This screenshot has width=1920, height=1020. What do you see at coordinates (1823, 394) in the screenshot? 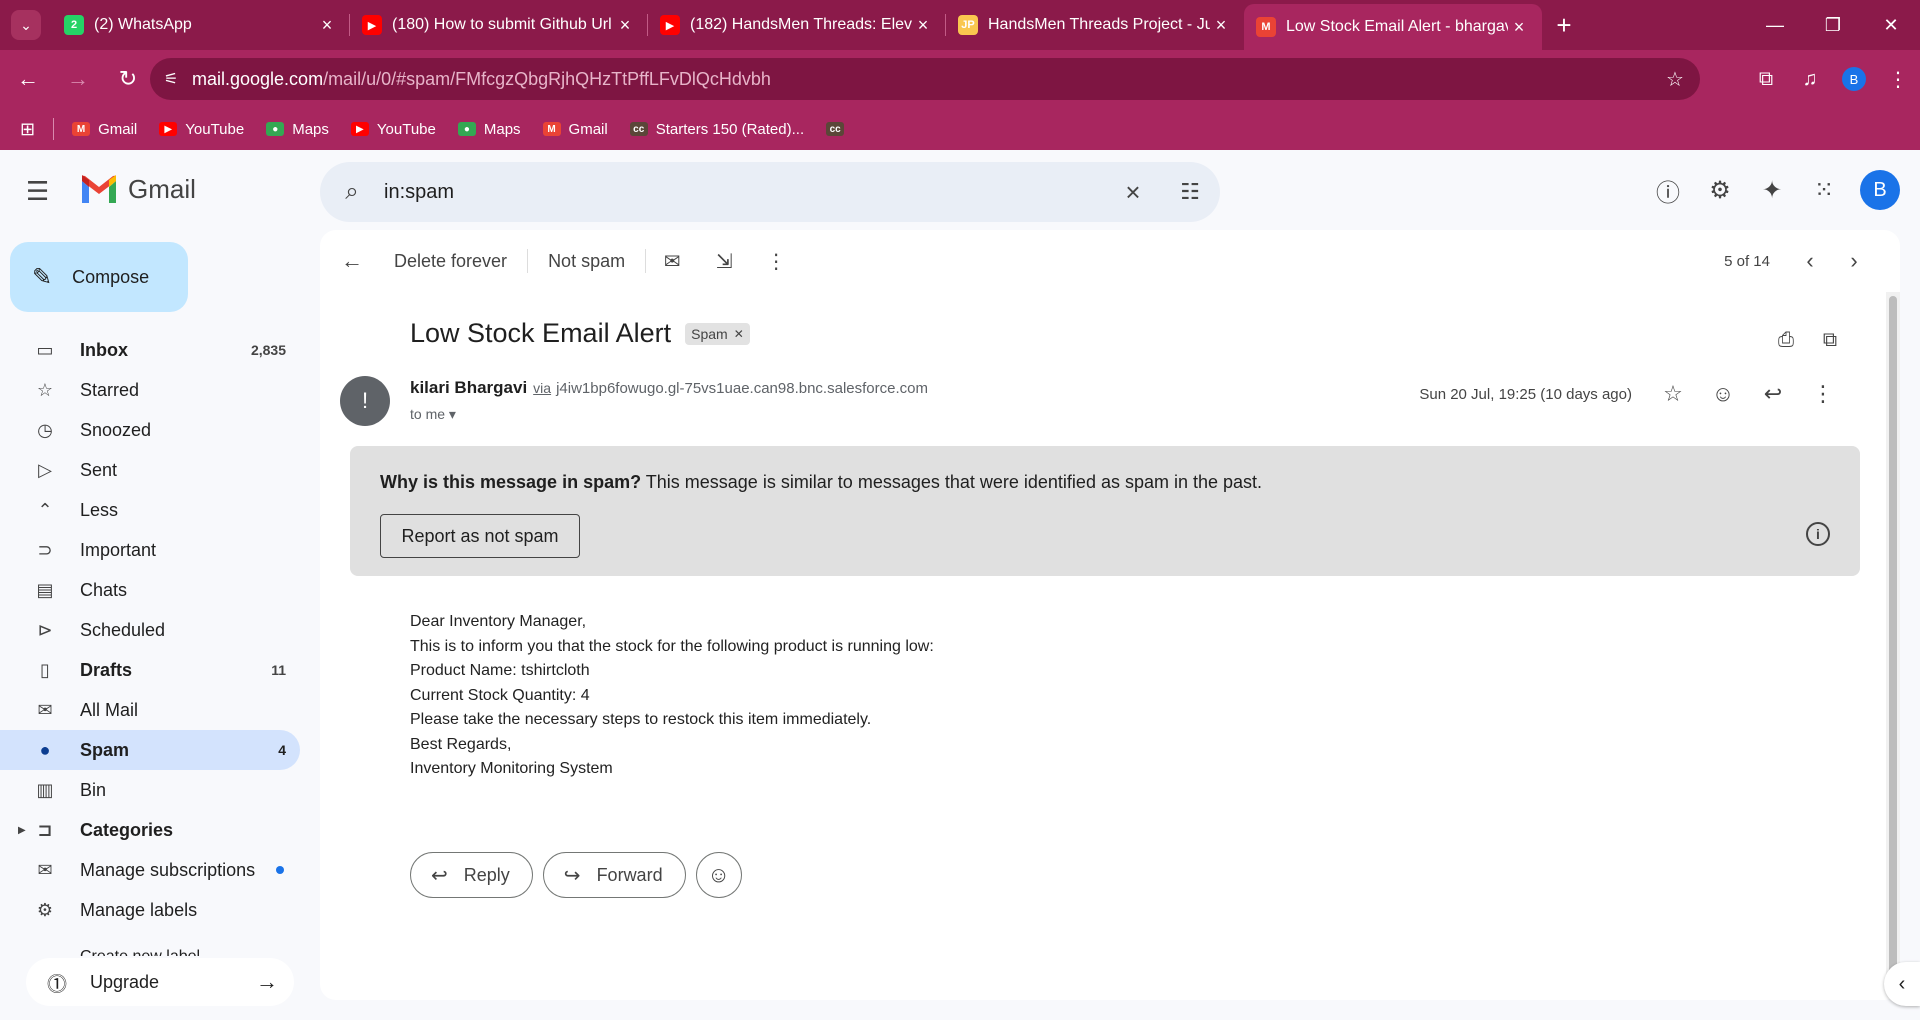
I see `message-more-icon: ⋮` at bounding box center [1823, 394].